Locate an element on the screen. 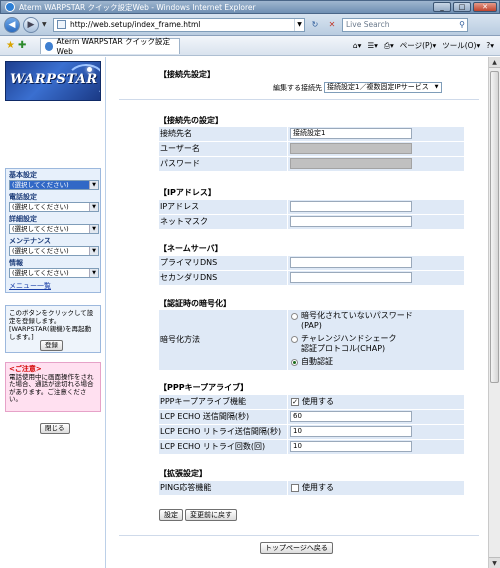 The height and width of the screenshot is (568, 500). register-button: 登録 is located at coordinates (51, 345).